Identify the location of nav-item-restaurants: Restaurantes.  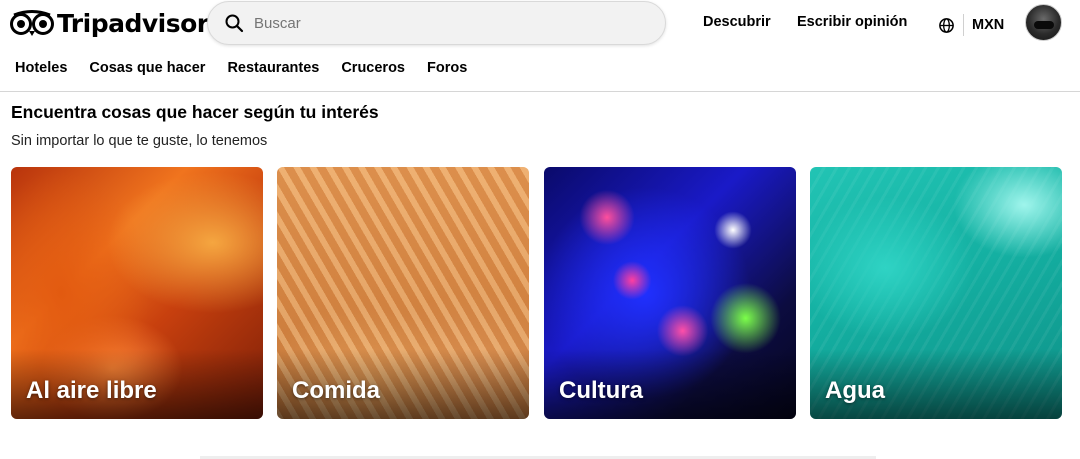
(273, 72).